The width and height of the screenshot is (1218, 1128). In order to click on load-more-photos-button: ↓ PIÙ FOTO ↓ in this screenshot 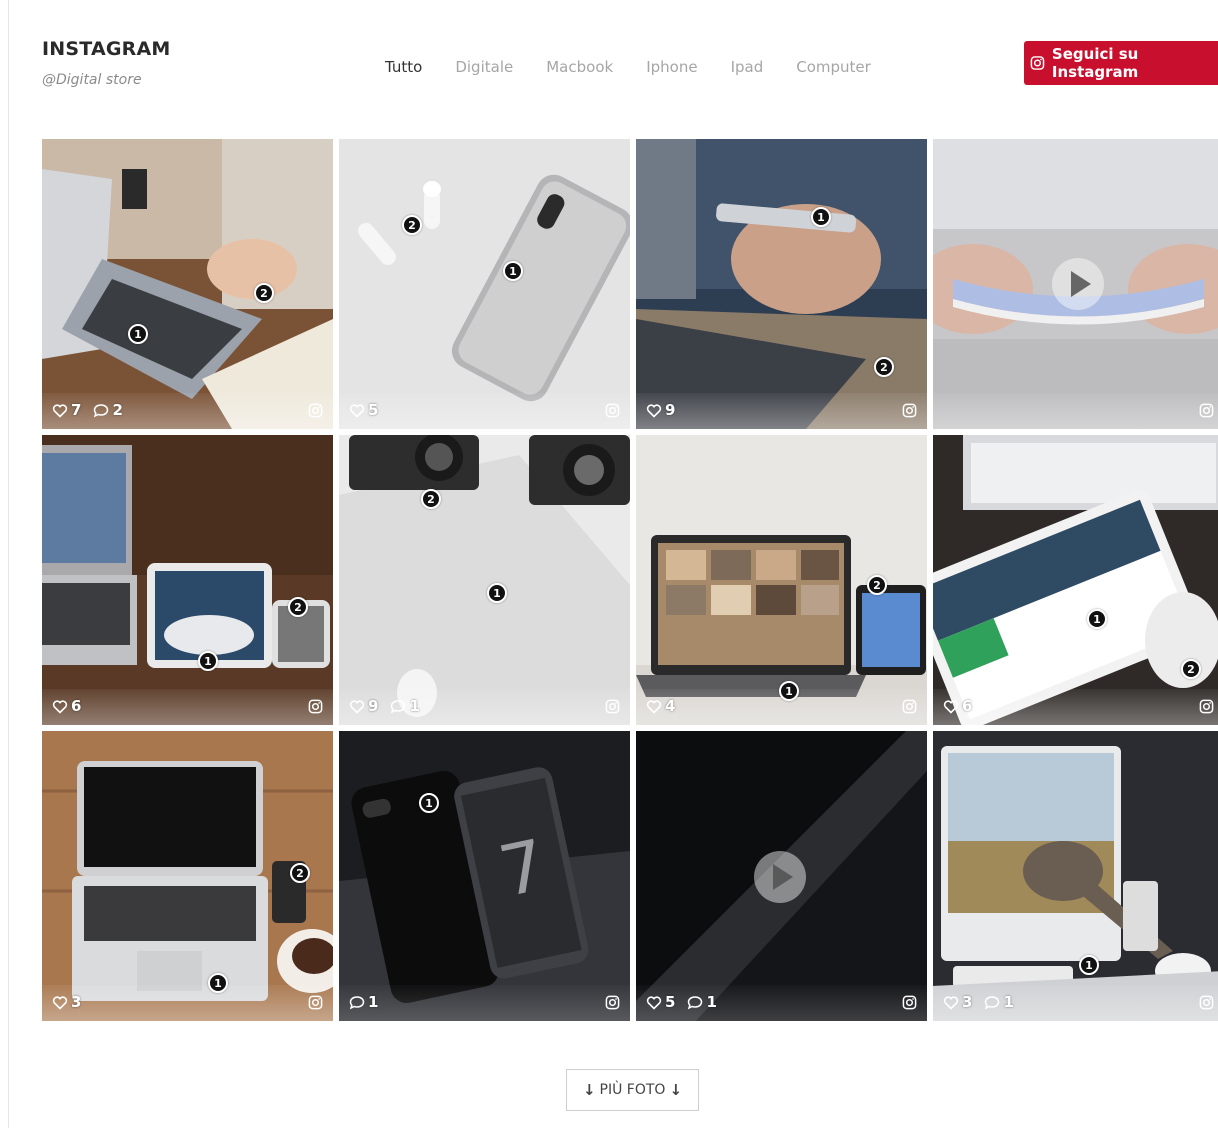, I will do `click(632, 1090)`.